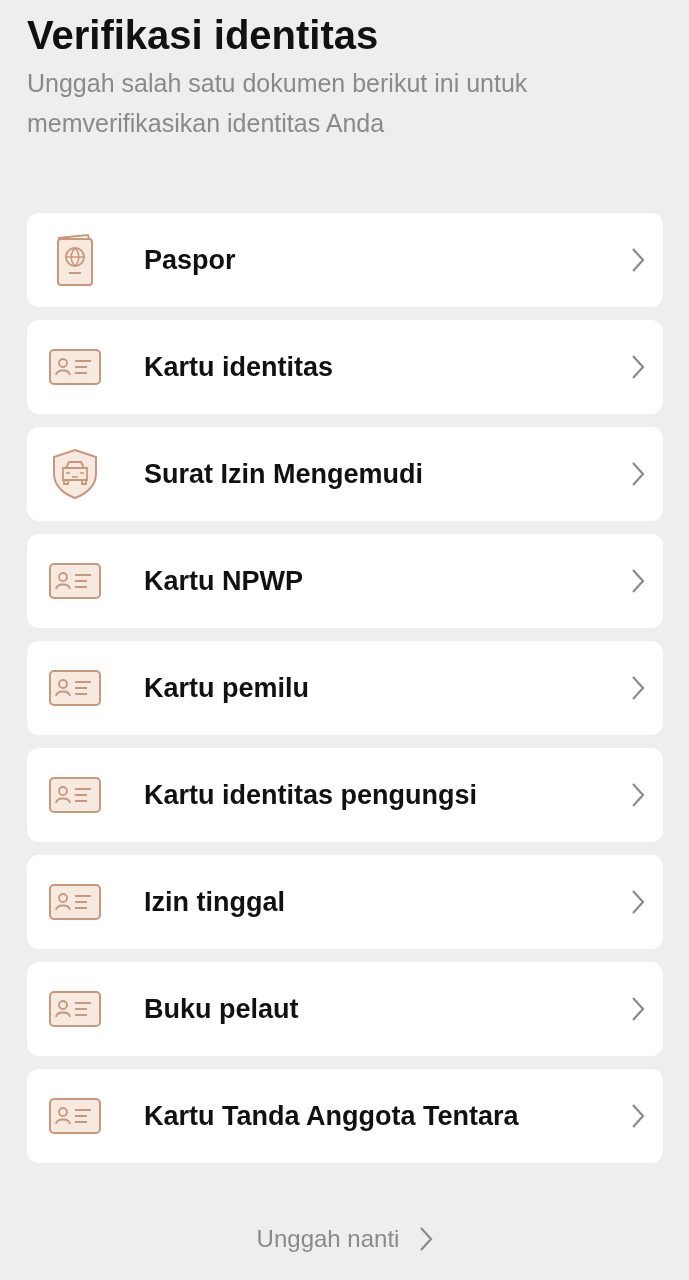 This screenshot has width=689, height=1280. What do you see at coordinates (278, 103) in the screenshot?
I see `page-subtitle: Unggah salah satu dokumen berikut ini untuk memverifikasikan identitas Anda` at bounding box center [278, 103].